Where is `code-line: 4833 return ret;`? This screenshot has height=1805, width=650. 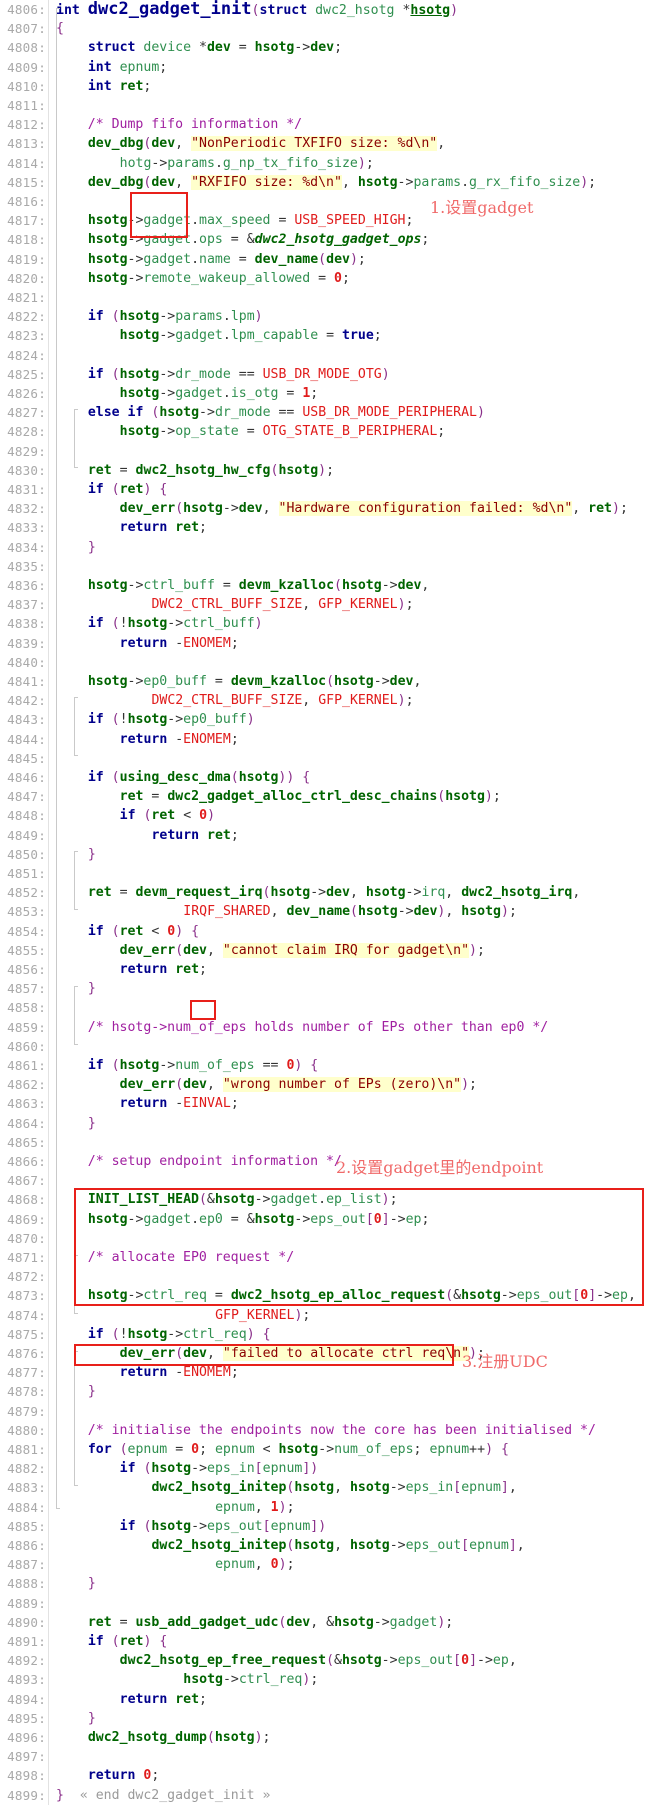 code-line: 4833 return ret; is located at coordinates (325, 528).